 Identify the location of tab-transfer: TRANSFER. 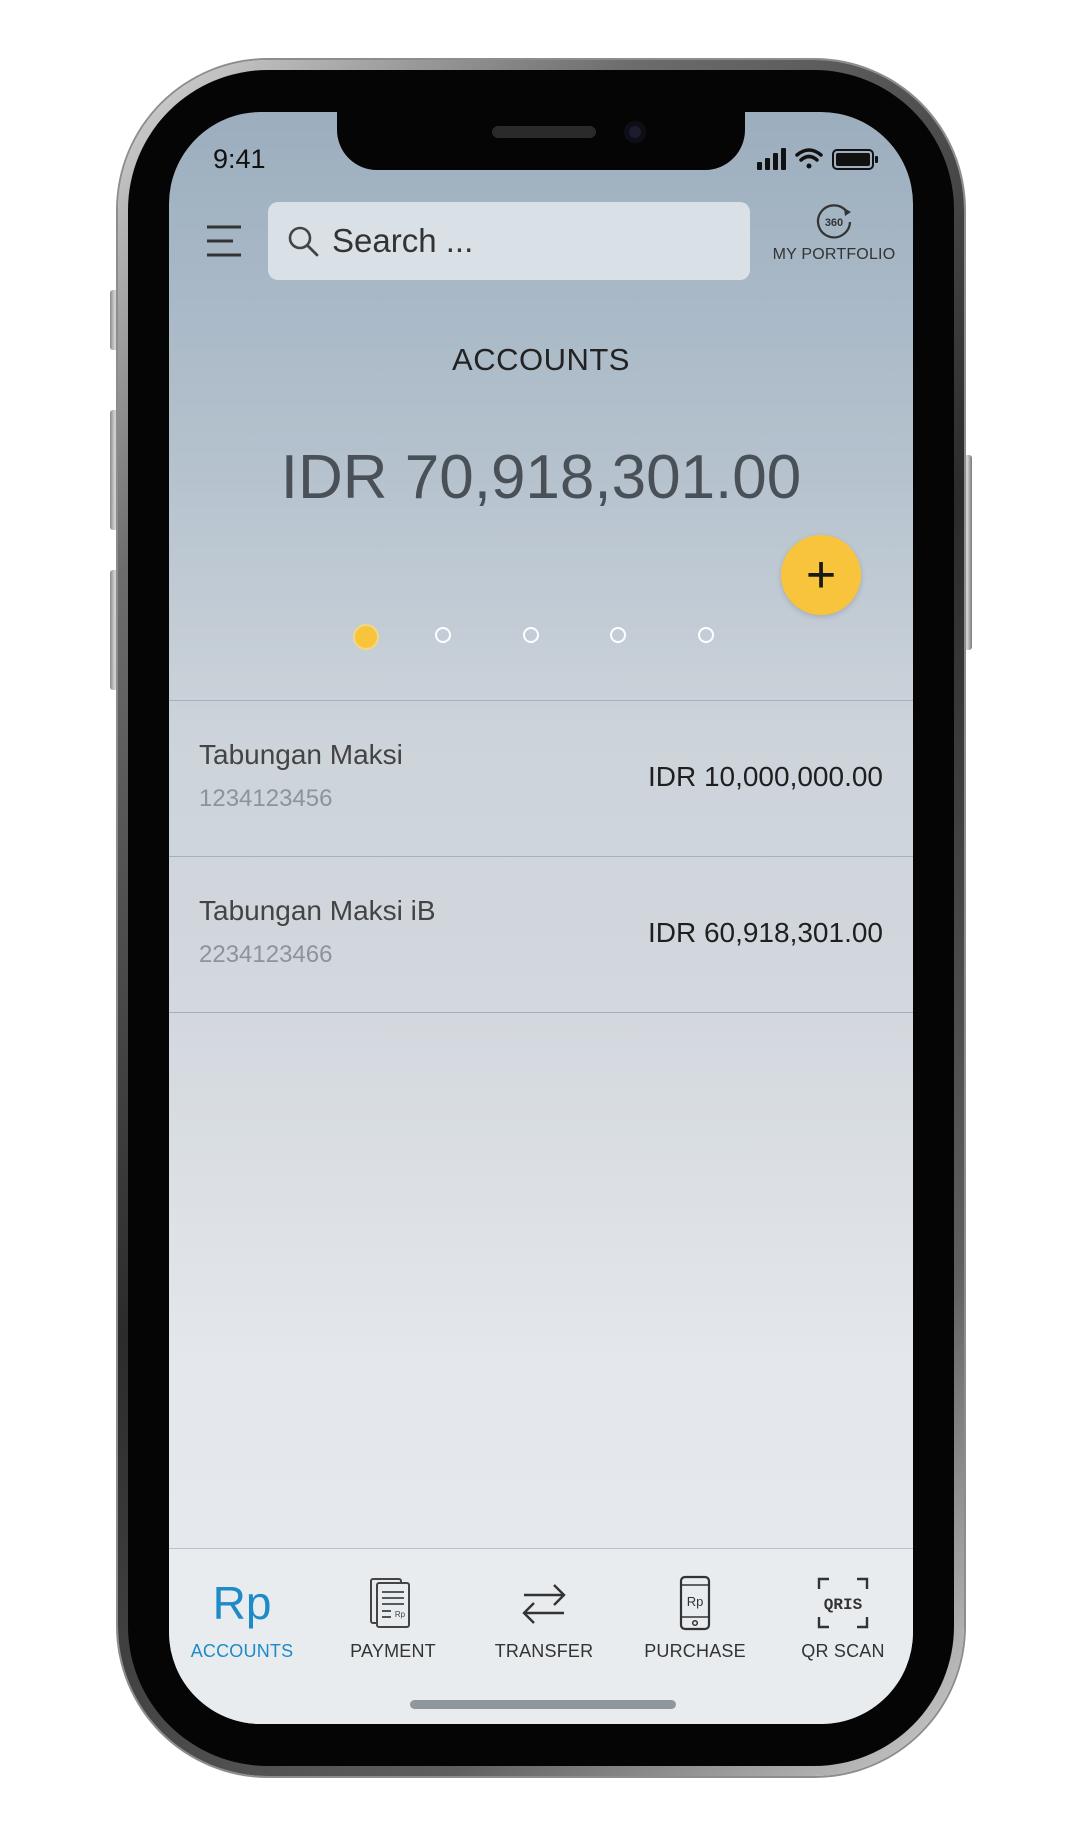
(544, 1623).